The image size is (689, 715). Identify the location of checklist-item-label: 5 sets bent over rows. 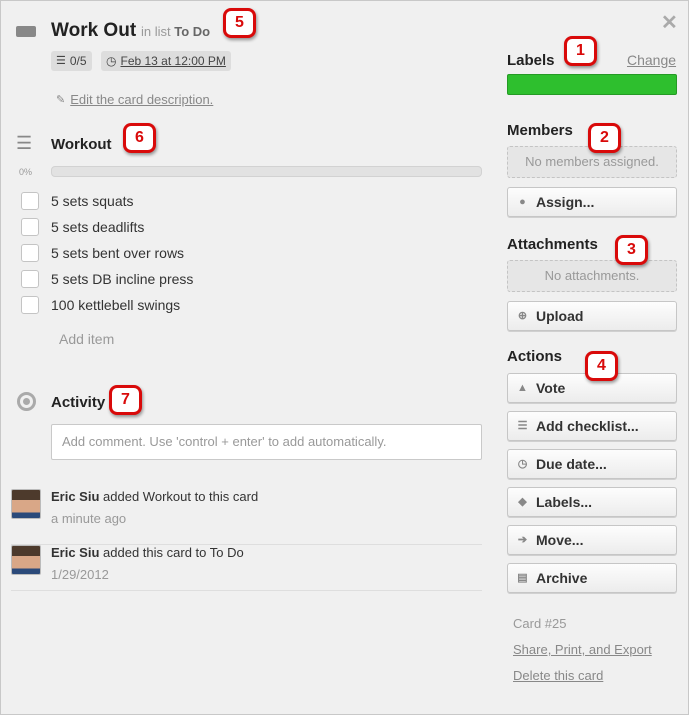
(118, 253).